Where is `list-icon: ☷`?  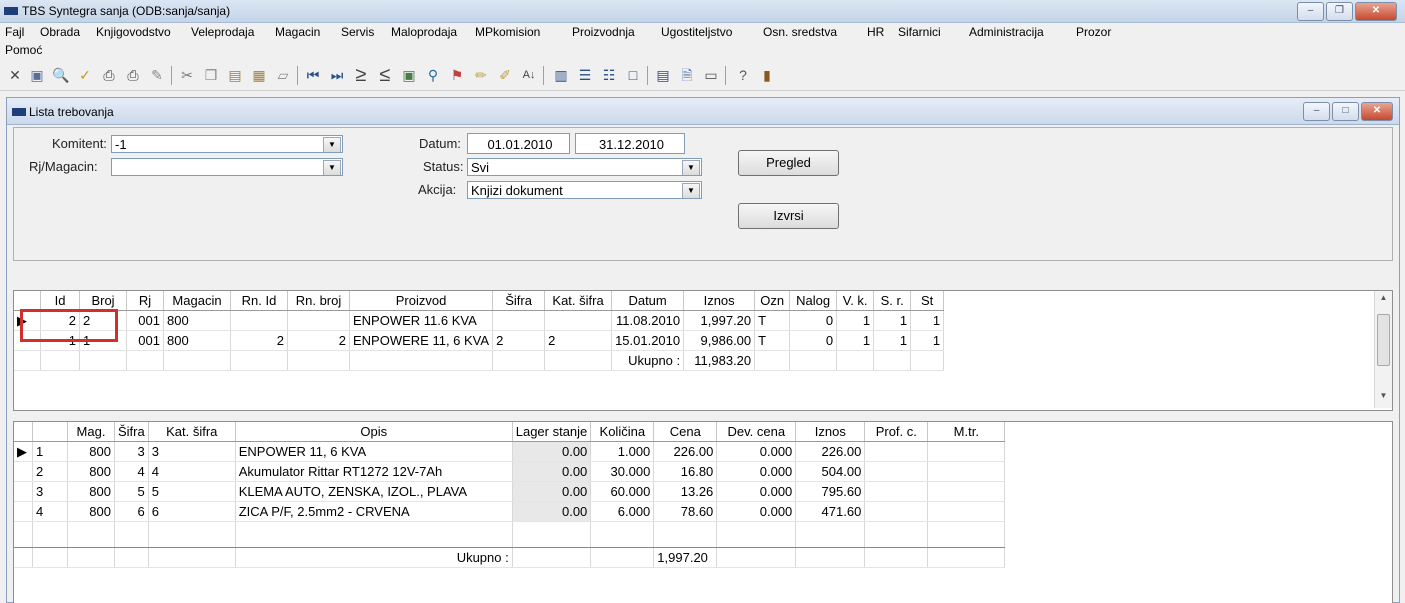
list-icon: ☷ is located at coordinates (609, 75).